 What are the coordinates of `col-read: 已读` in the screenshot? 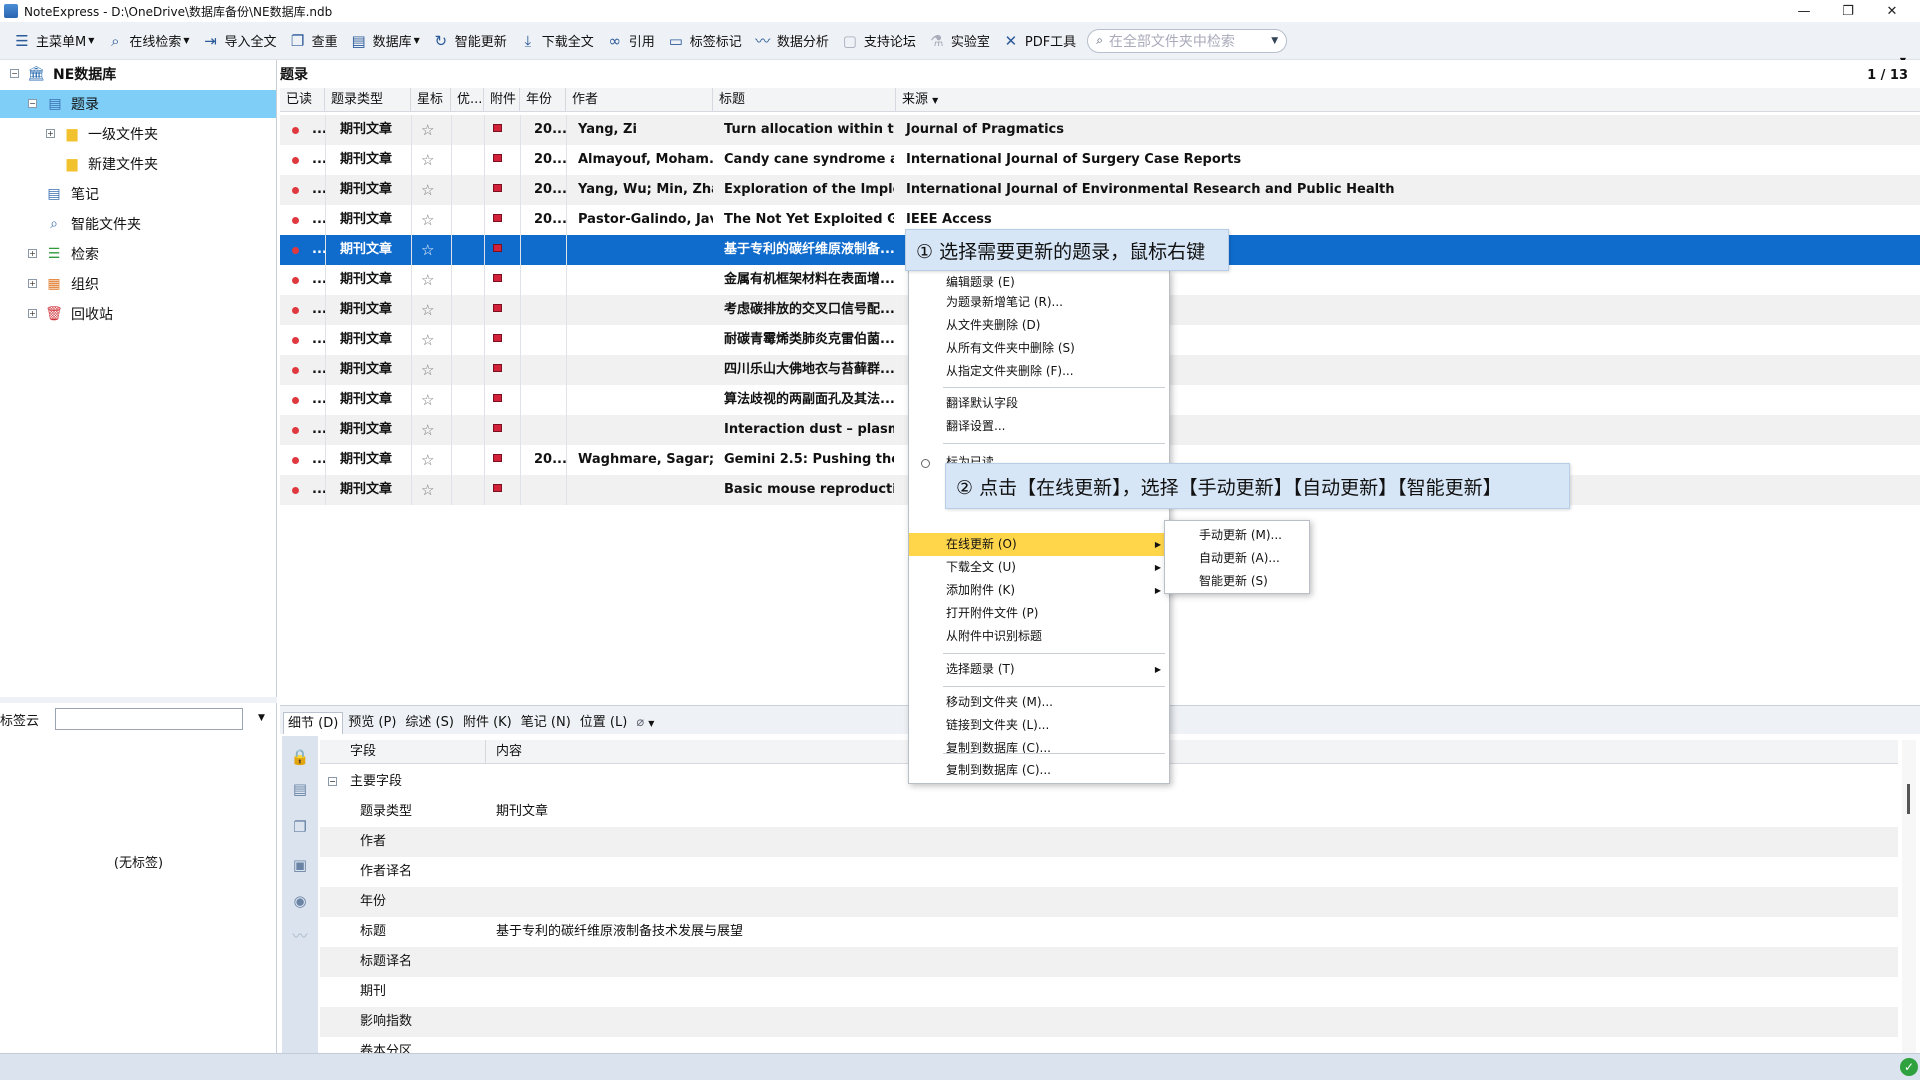 It's located at (302, 100).